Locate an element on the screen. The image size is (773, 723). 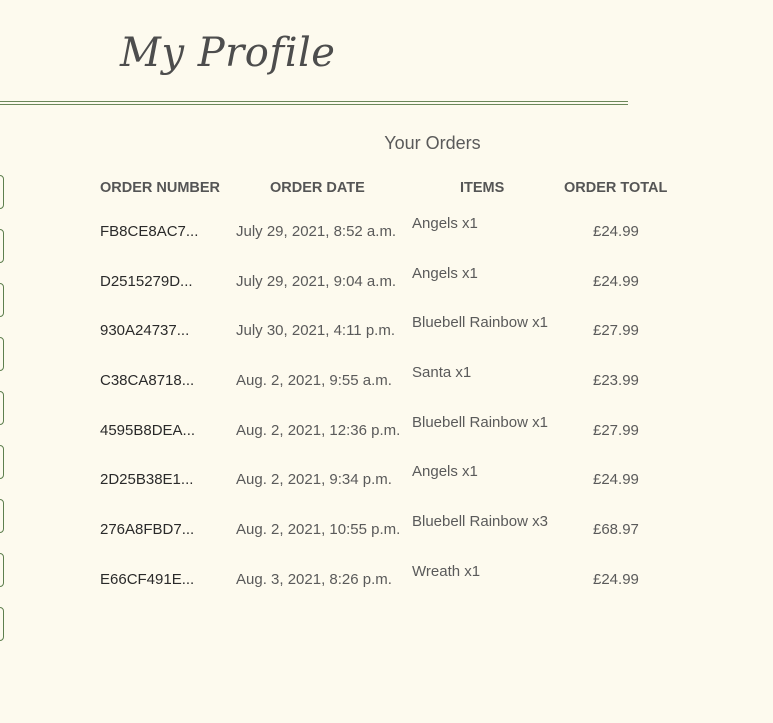
page-title: My Profile is located at coordinates (228, 53).